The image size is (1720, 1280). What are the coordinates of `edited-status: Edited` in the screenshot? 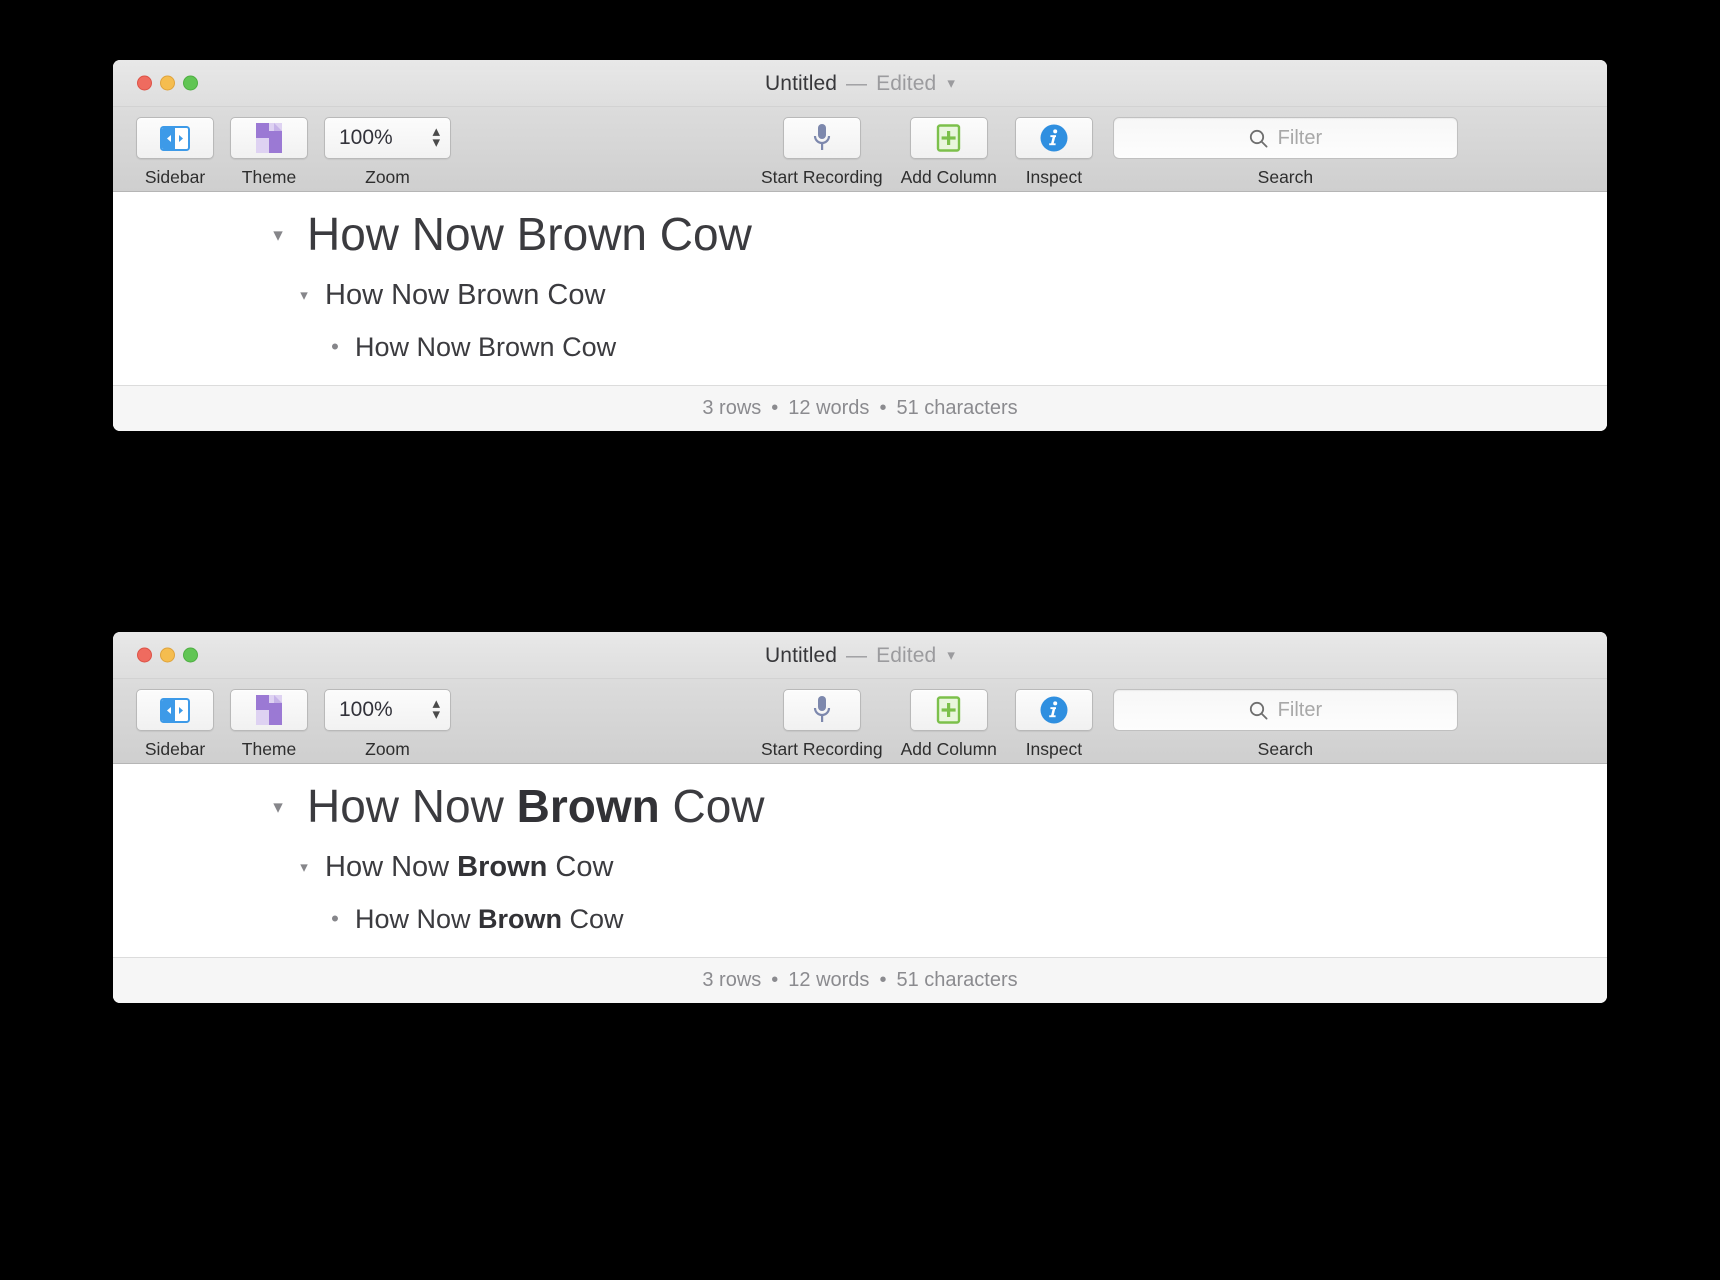 It's located at (906, 655).